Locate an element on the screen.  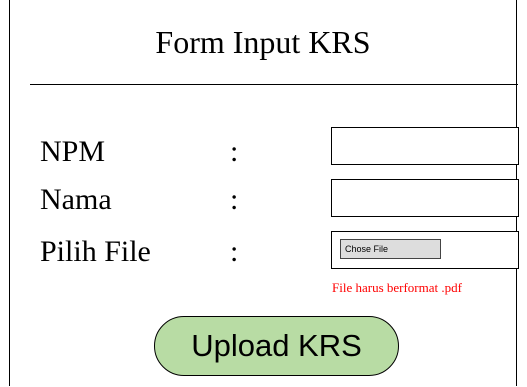
file-format-hint: File harus berformat .pdf is located at coordinates (397, 287).